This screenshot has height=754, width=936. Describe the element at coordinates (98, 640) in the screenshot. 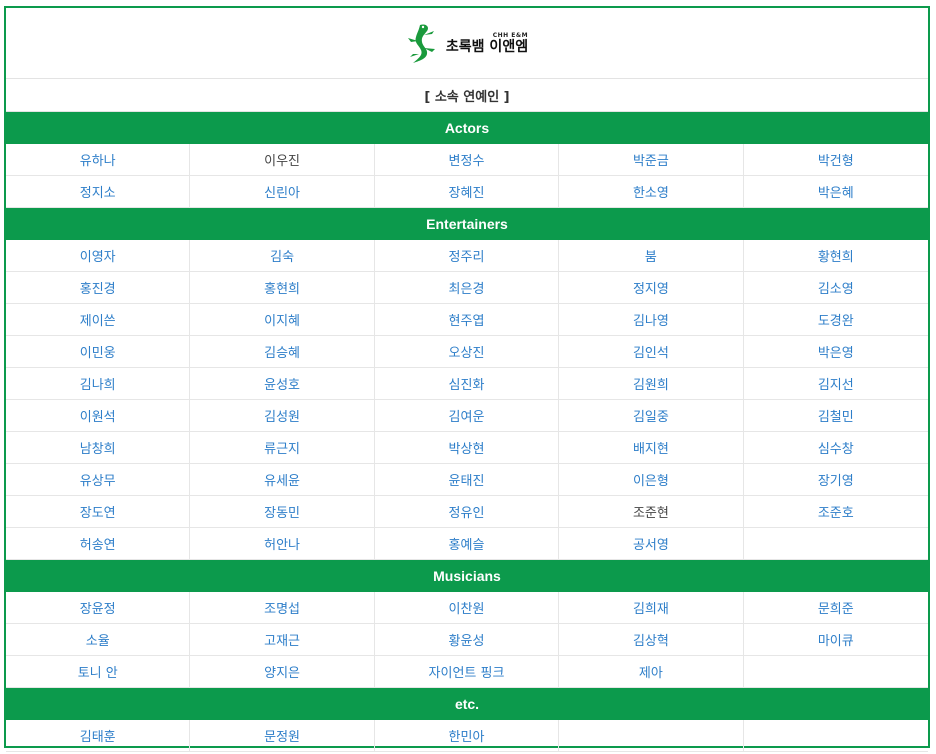

I see `artist-link: 소율` at that location.